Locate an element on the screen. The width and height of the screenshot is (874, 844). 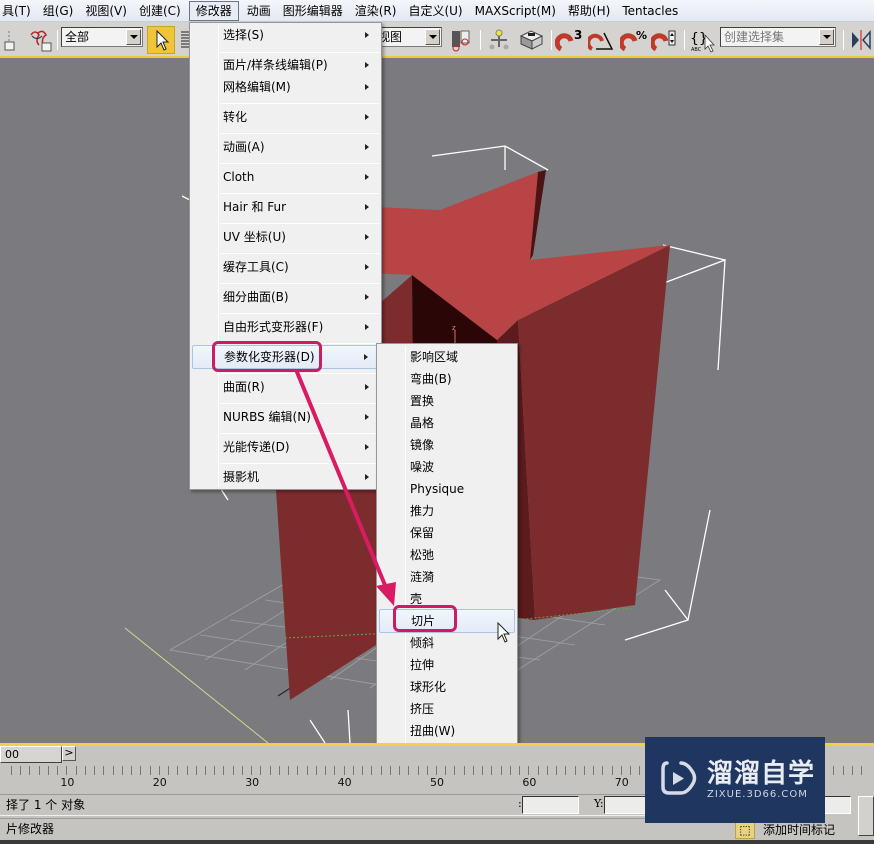
submenu-item: 涟漪 is located at coordinates (447, 577).